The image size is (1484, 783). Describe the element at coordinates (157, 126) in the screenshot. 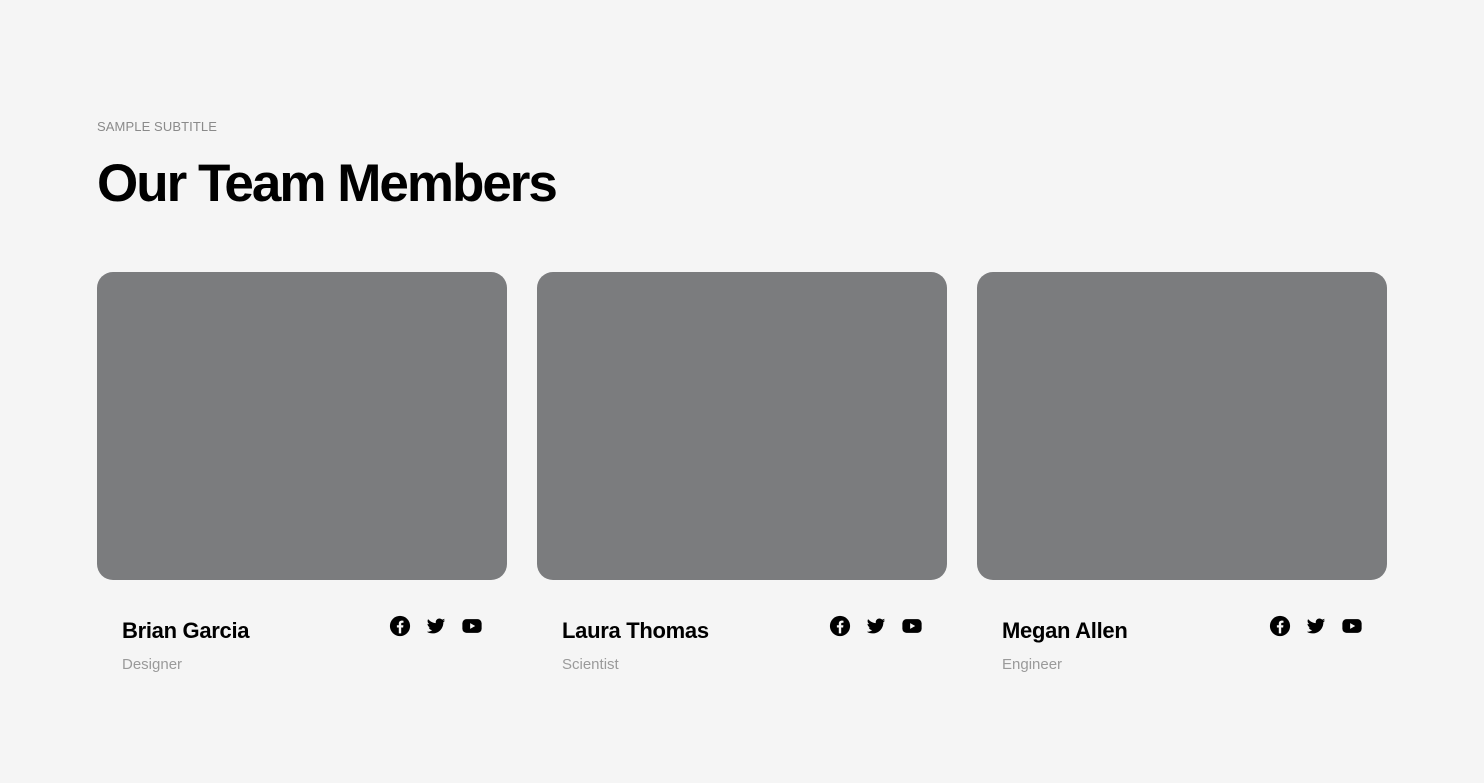

I see `section-subtitle: SAMPLE SUBTITLE` at that location.